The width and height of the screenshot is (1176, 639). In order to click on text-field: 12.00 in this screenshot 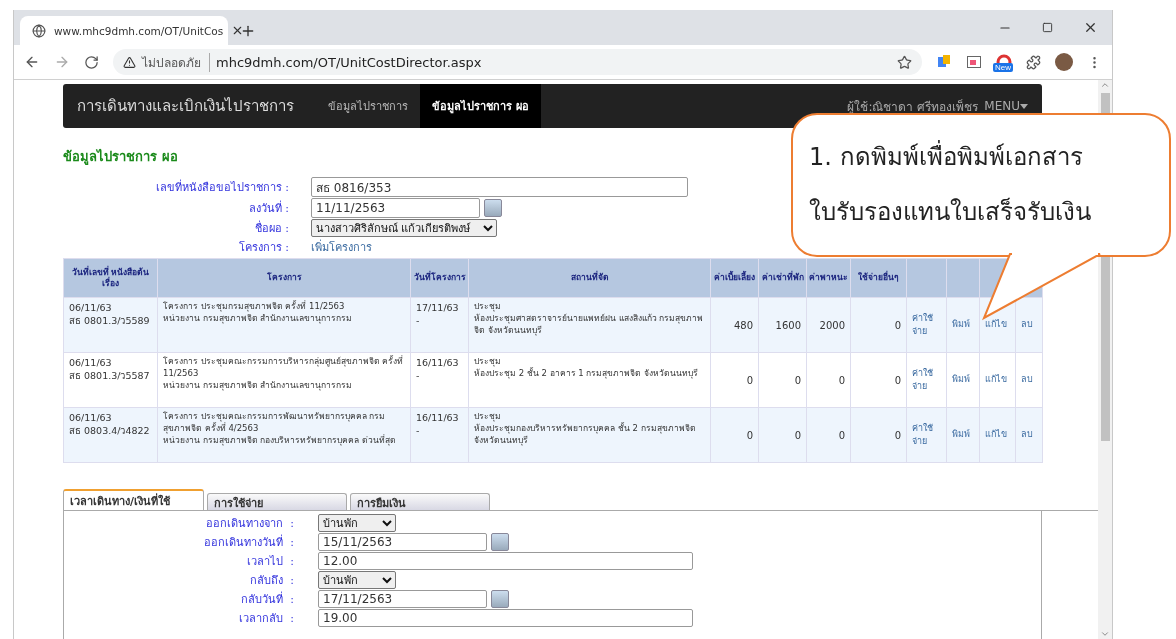, I will do `click(505, 561)`.